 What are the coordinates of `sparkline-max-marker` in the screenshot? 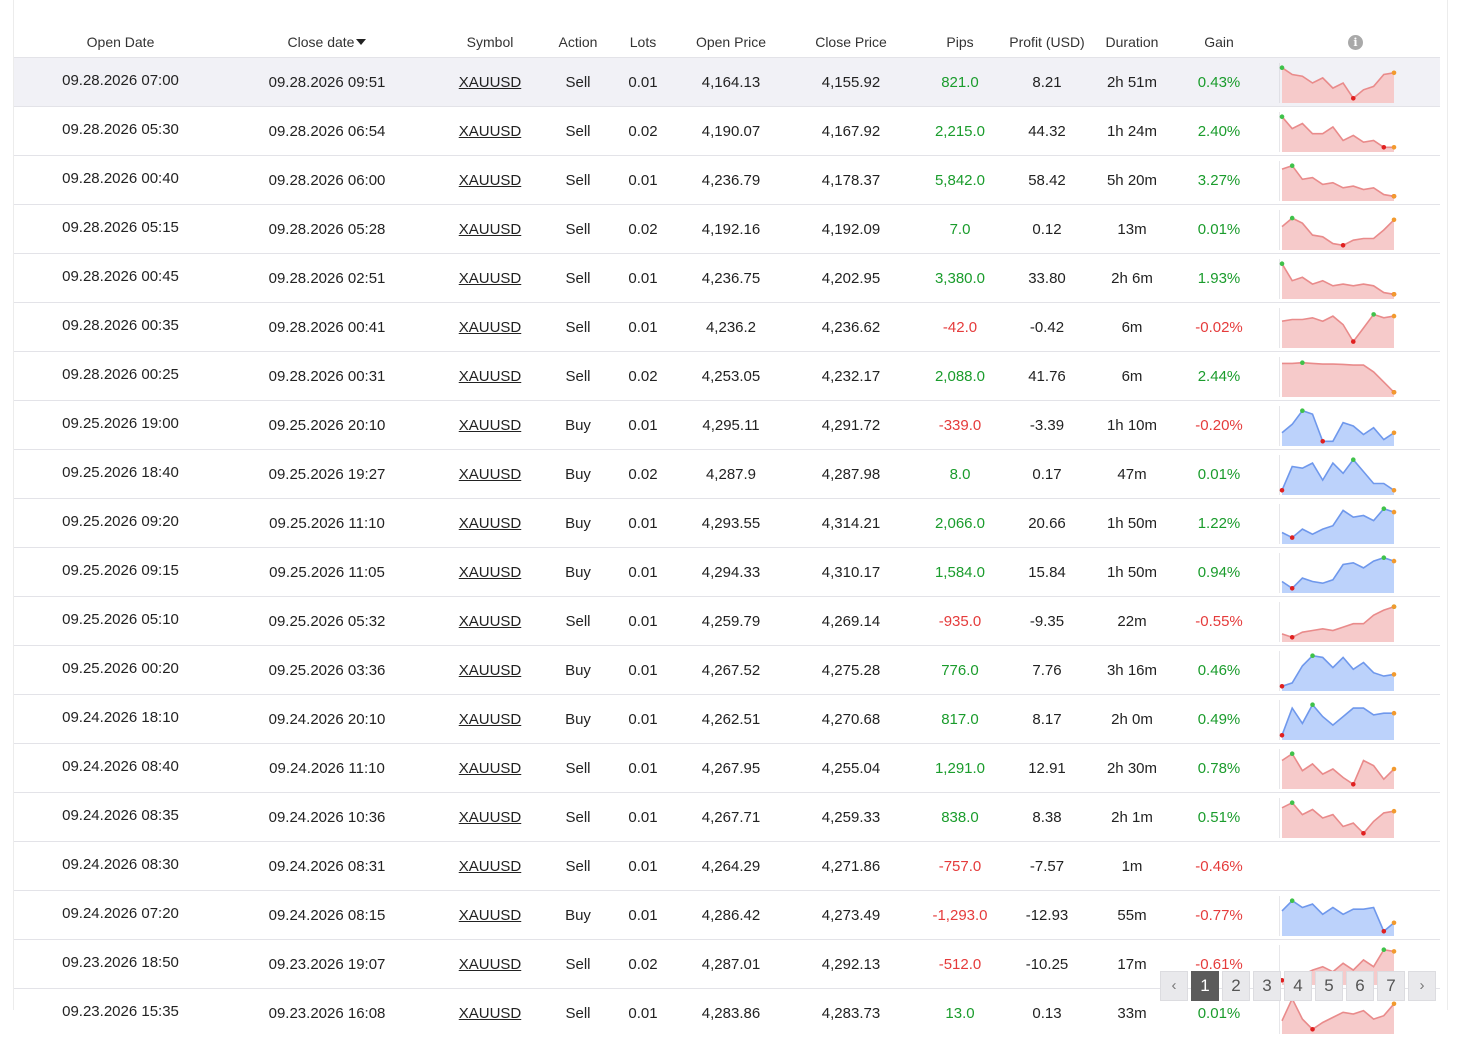 It's located at (1384, 557).